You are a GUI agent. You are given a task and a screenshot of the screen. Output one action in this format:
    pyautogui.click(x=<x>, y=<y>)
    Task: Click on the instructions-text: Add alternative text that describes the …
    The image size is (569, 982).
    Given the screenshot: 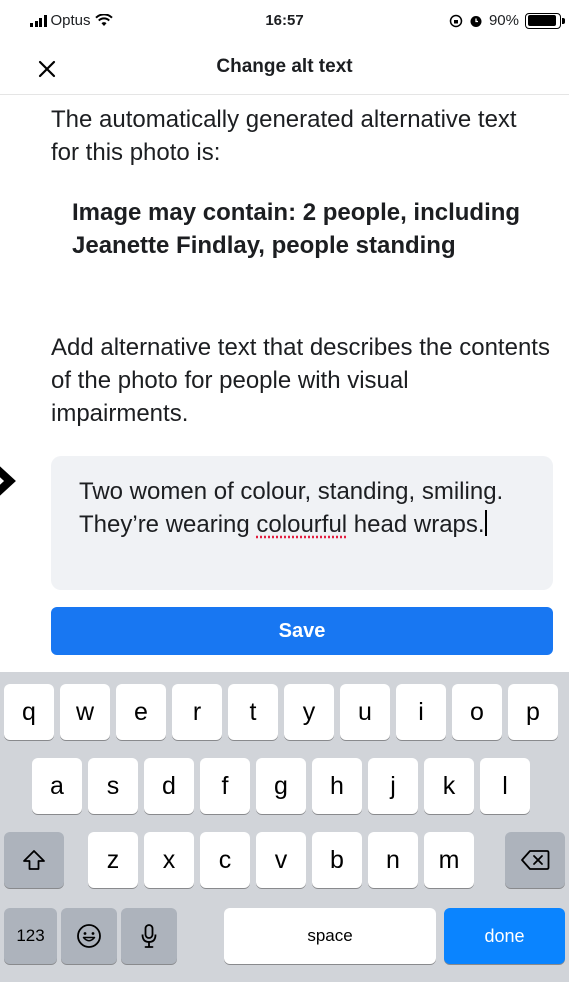 What is the action you would take?
    pyautogui.click(x=300, y=380)
    